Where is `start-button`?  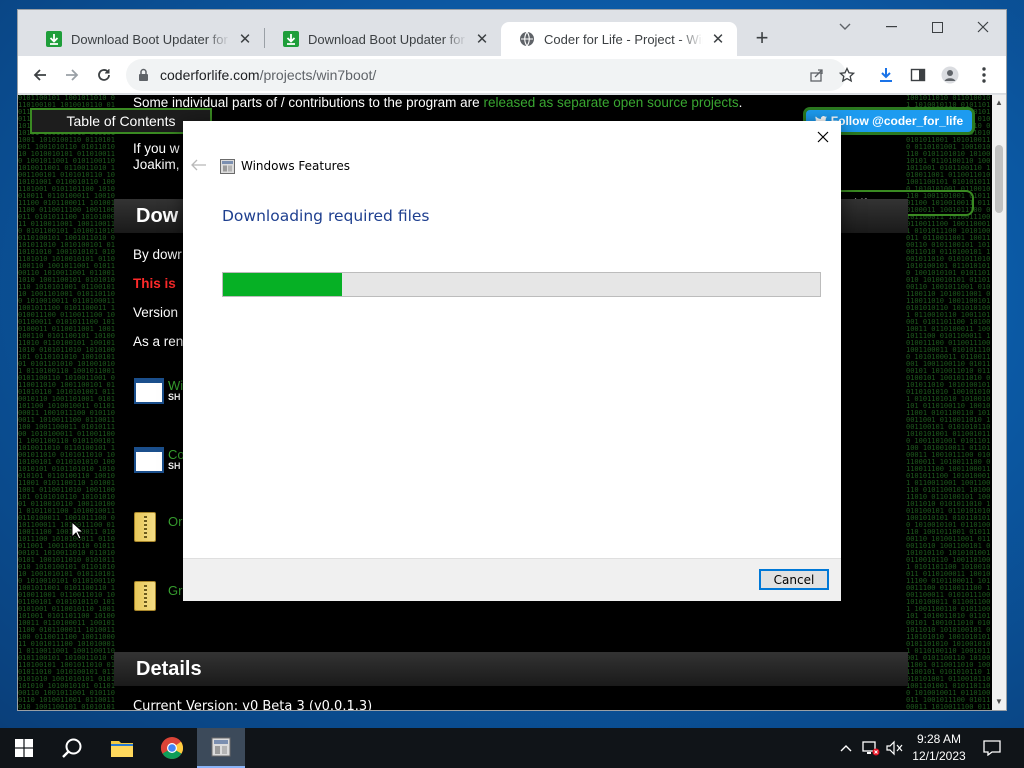 start-button is located at coordinates (24, 748).